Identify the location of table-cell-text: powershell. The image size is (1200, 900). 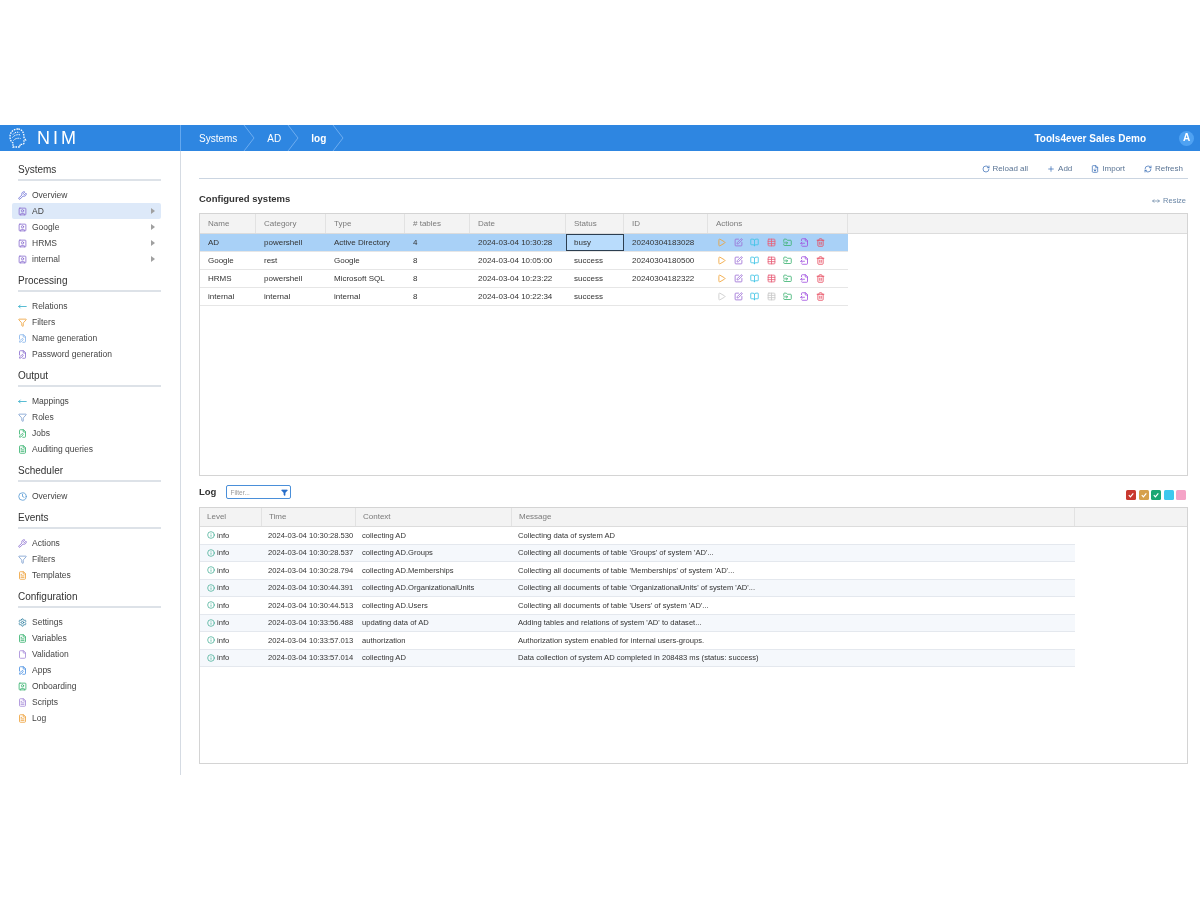
(283, 242).